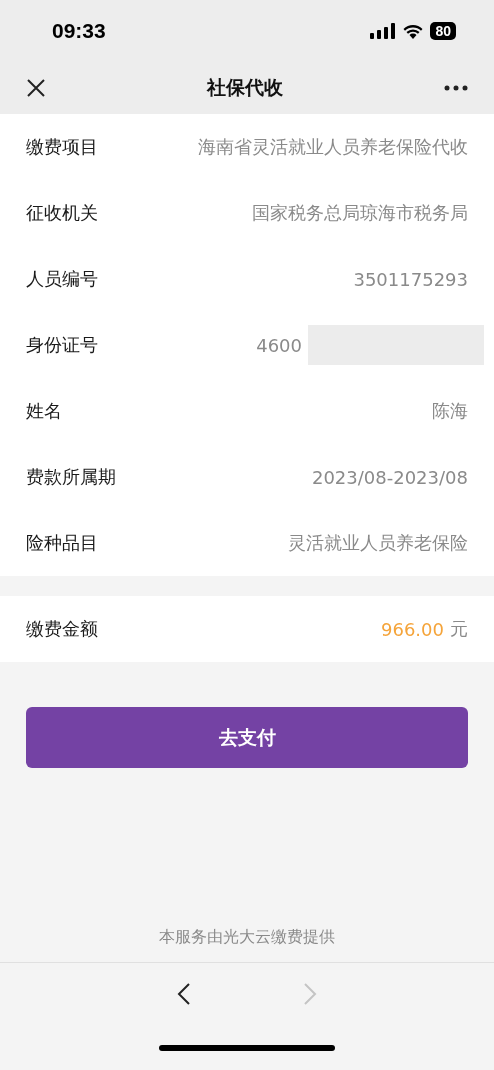 Image resolution: width=494 pixels, height=1070 pixels. What do you see at coordinates (450, 411) in the screenshot?
I see `field-value: 陈海` at bounding box center [450, 411].